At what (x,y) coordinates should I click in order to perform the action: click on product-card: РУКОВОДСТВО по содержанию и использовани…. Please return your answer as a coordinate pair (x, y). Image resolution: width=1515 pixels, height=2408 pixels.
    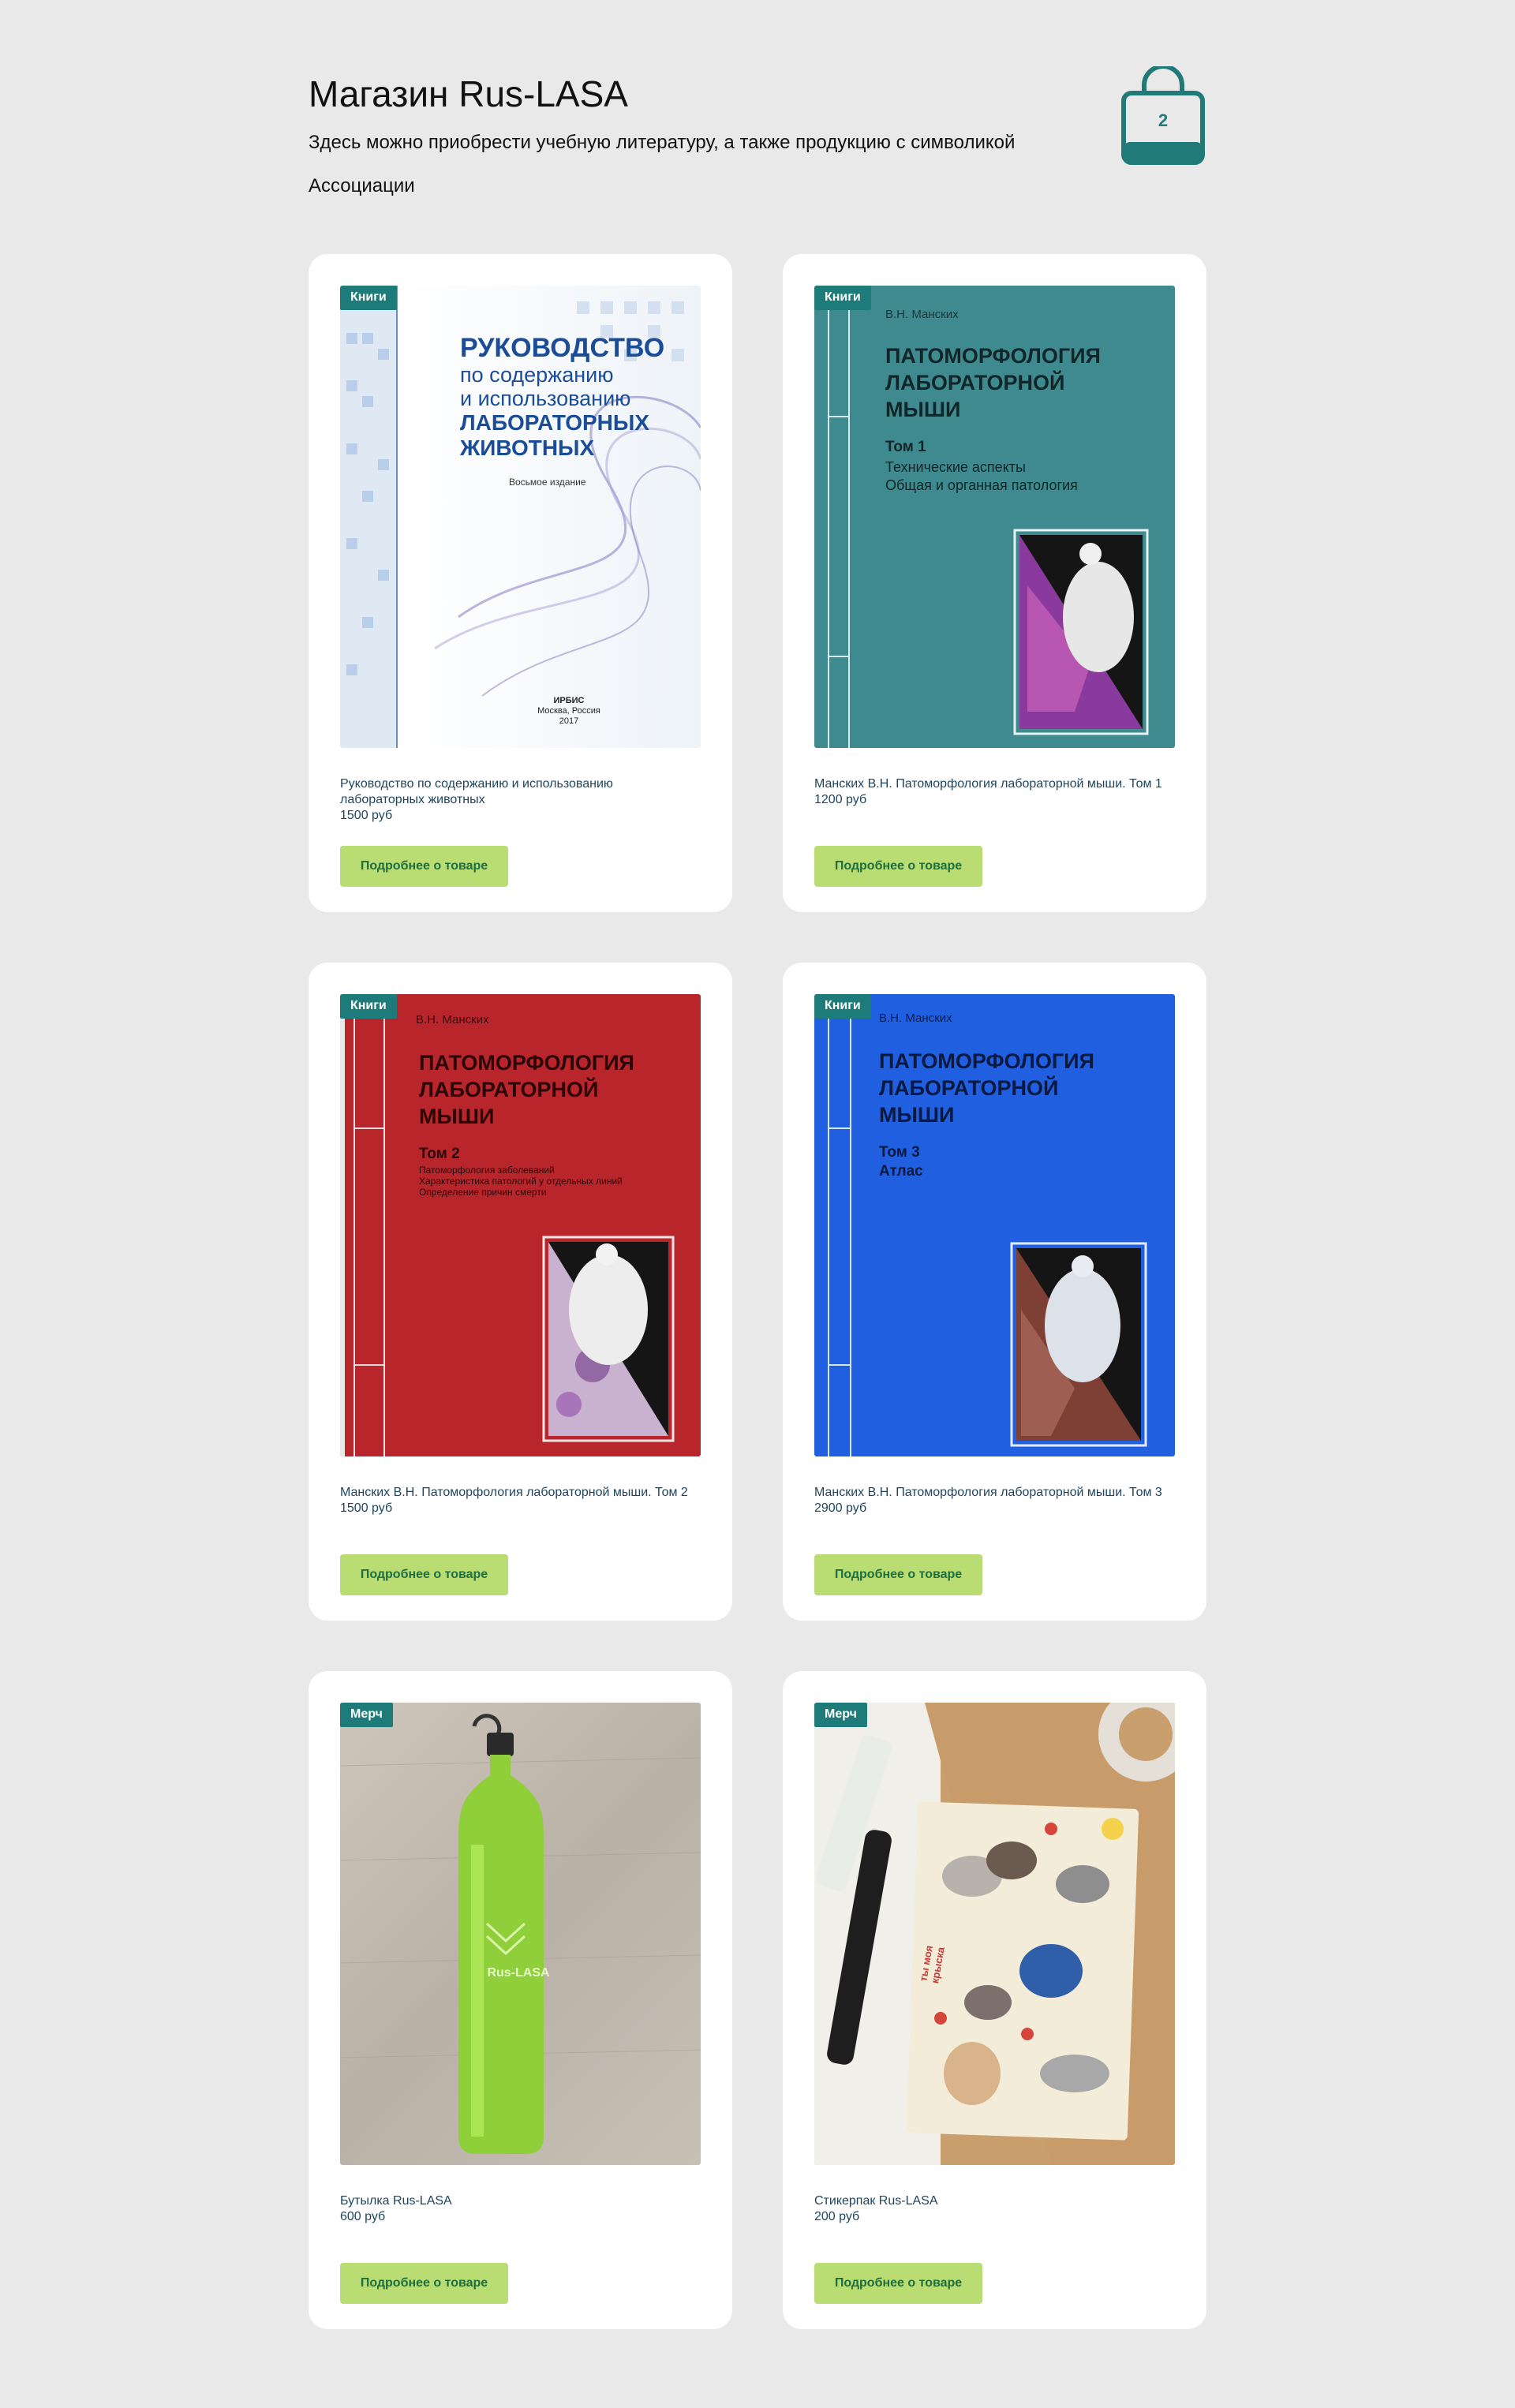
    Looking at the image, I should click on (520, 583).